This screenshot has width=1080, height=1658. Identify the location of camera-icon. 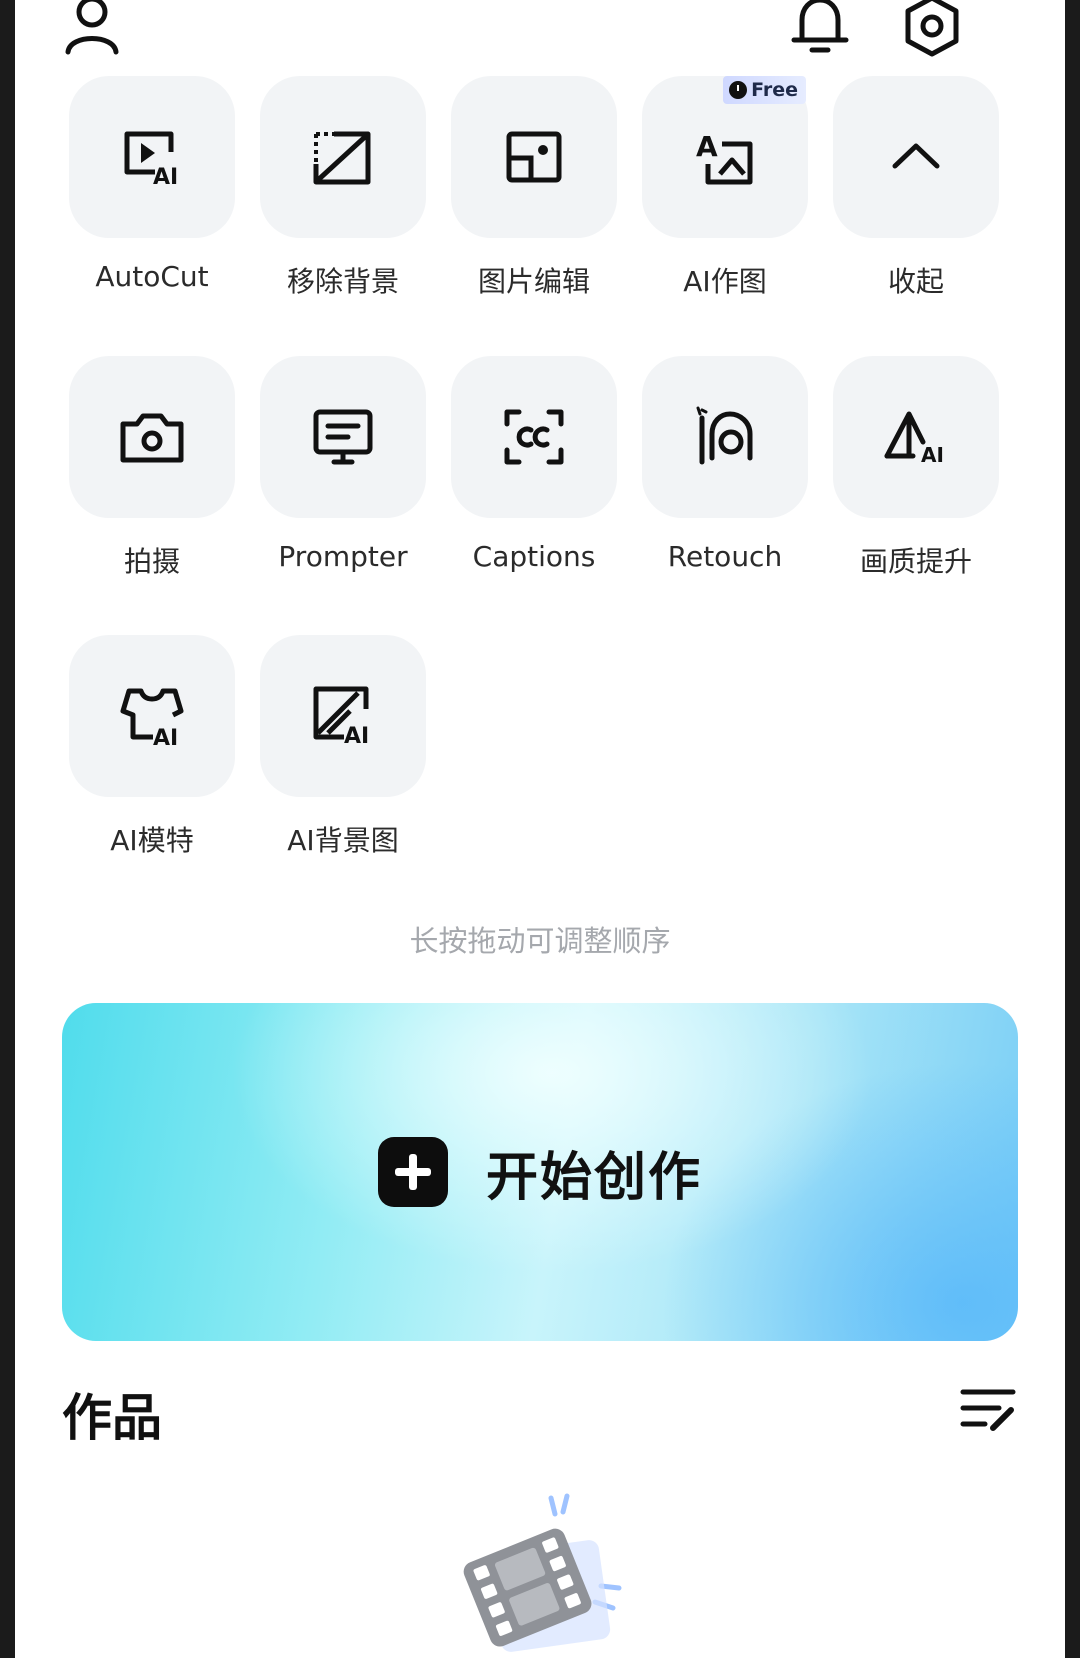
(152, 438).